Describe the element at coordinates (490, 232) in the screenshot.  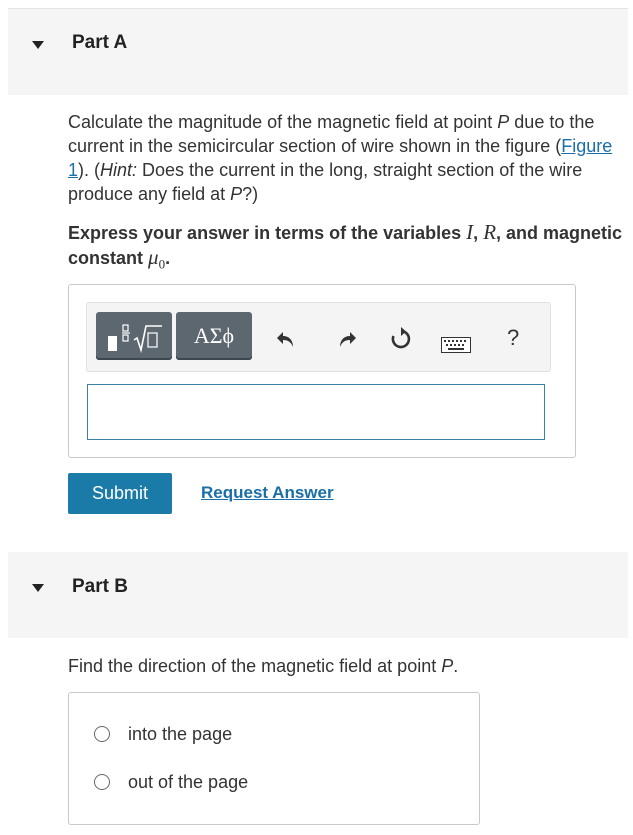
I see `variable-R: R` at that location.